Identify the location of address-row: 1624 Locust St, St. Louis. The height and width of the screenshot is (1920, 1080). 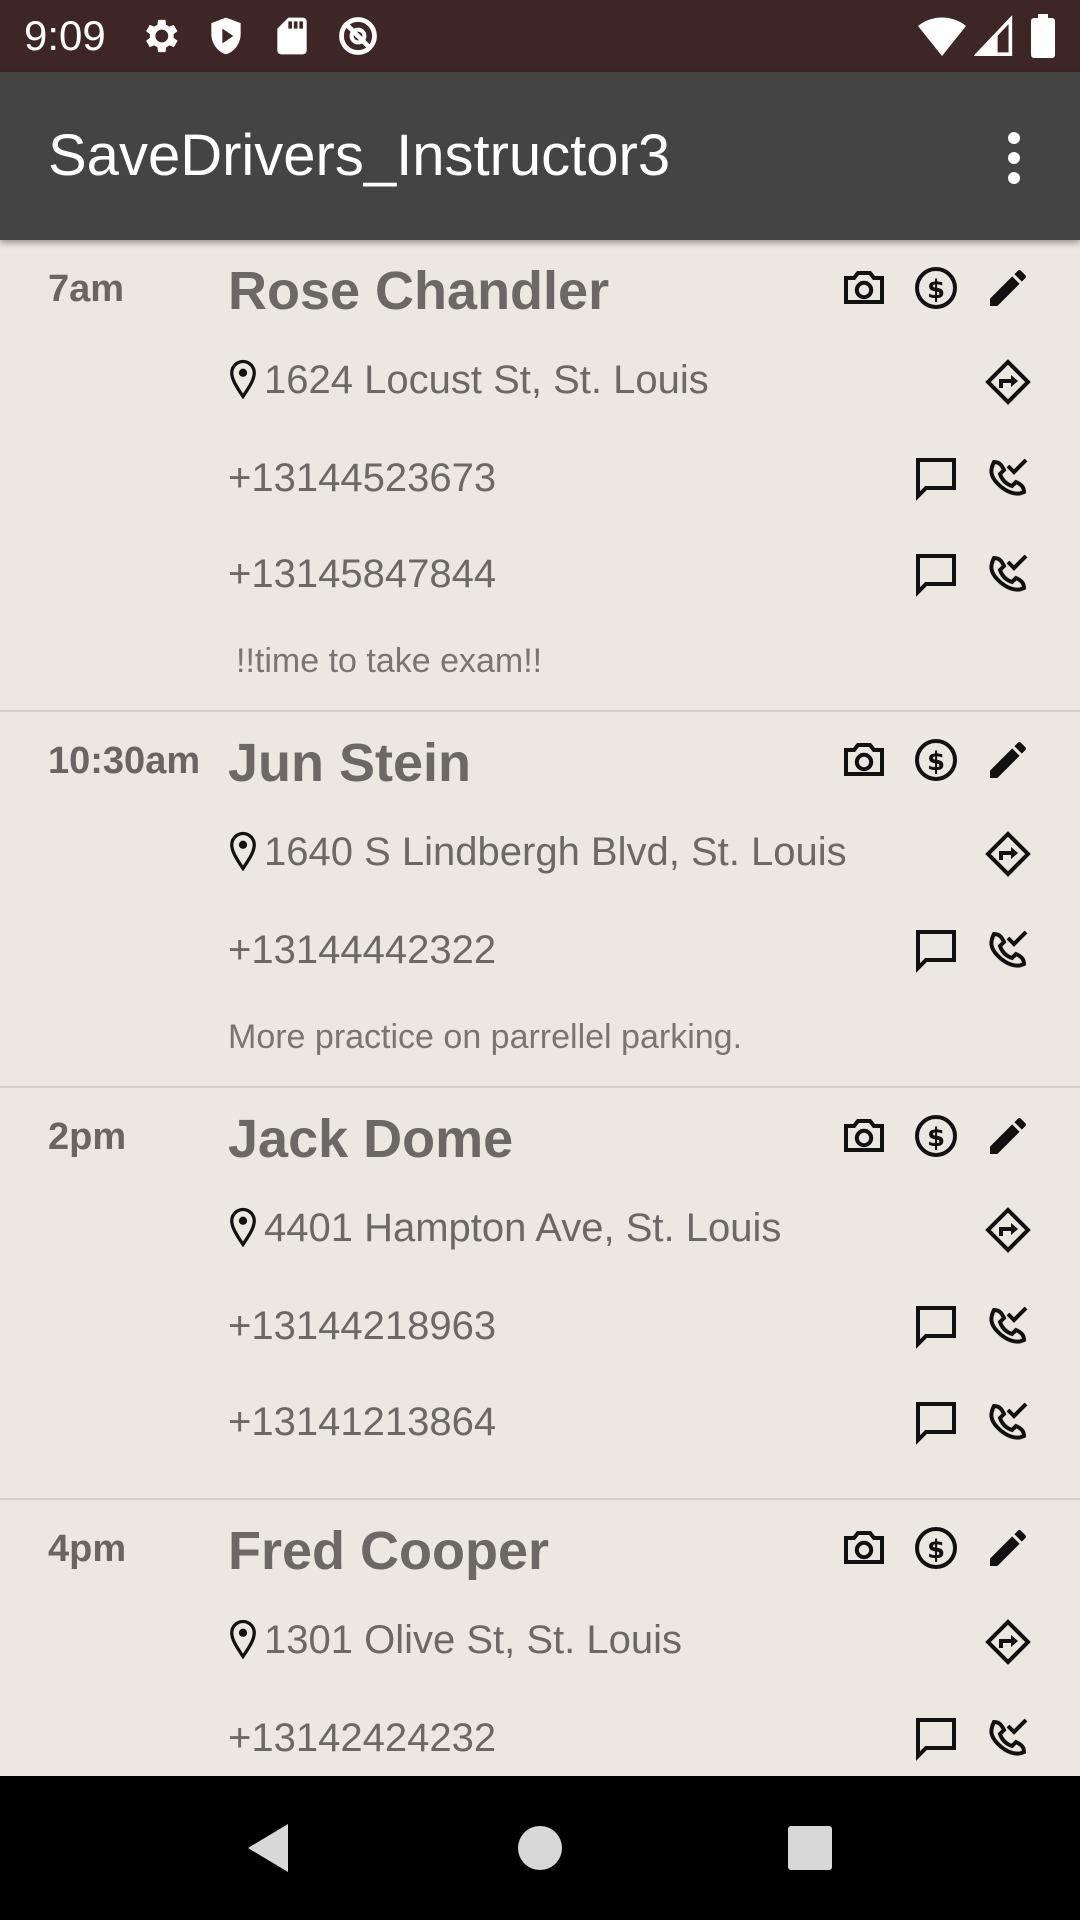
(468, 380).